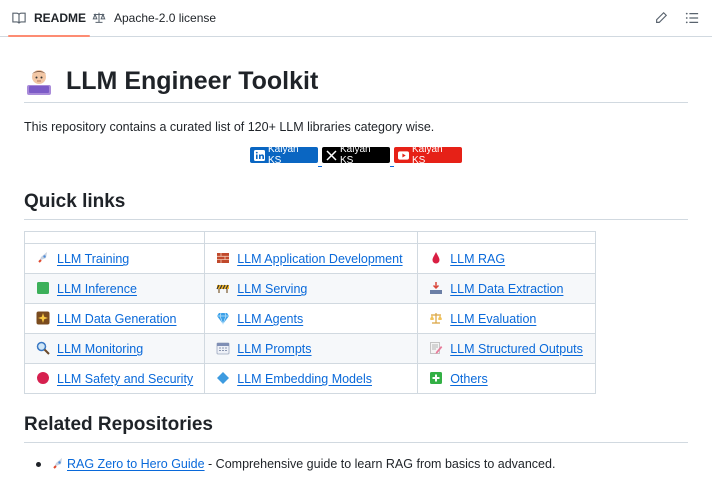  Describe the element at coordinates (493, 319) in the screenshot. I see `link-llm-evaluation: LLM Evaluation` at that location.